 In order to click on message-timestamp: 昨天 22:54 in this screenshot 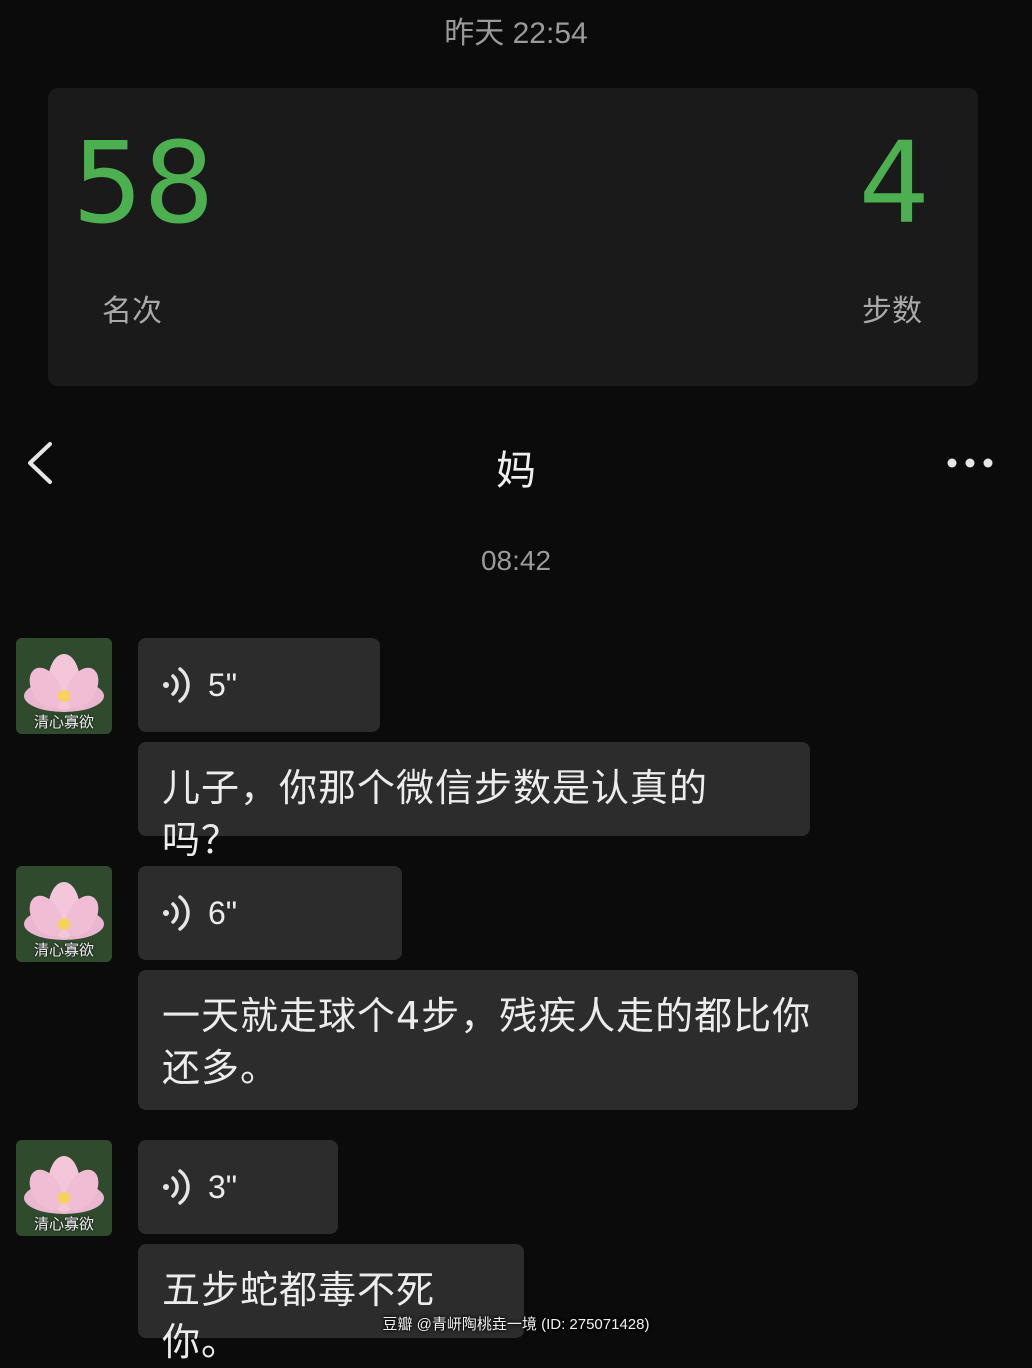, I will do `click(516, 33)`.